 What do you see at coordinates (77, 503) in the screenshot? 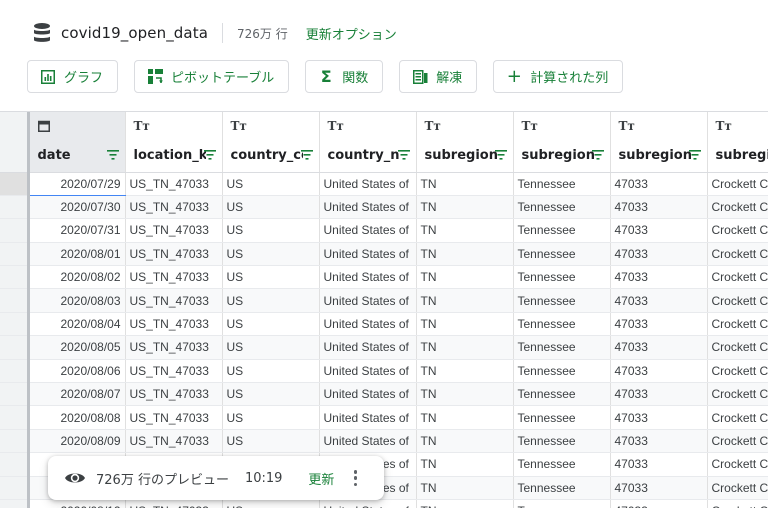
I see `date-cell: 2020/08/12` at bounding box center [77, 503].